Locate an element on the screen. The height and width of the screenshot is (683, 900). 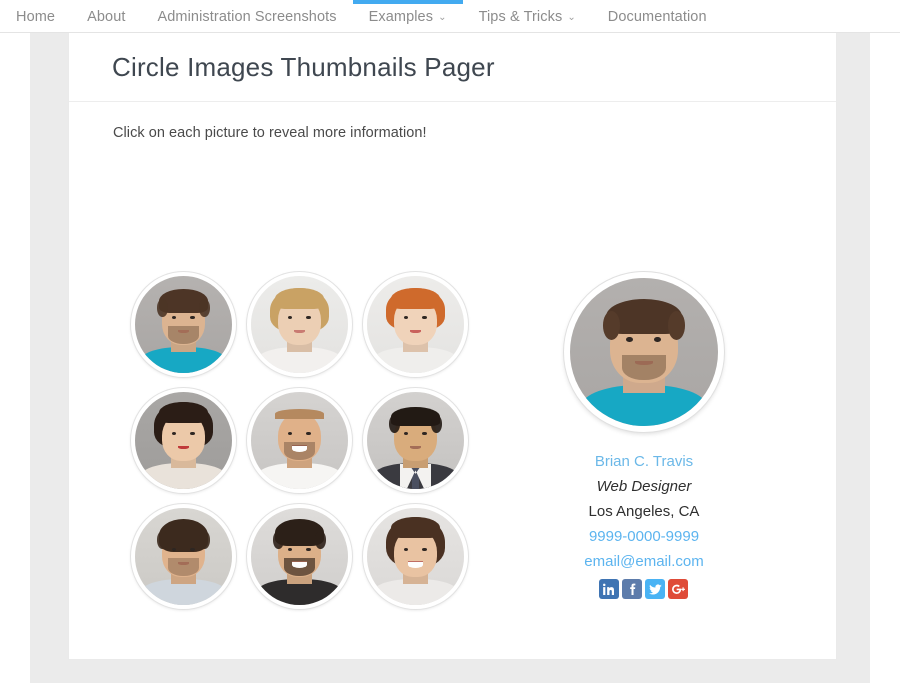
nav-item-home: Home is located at coordinates (35, 16).